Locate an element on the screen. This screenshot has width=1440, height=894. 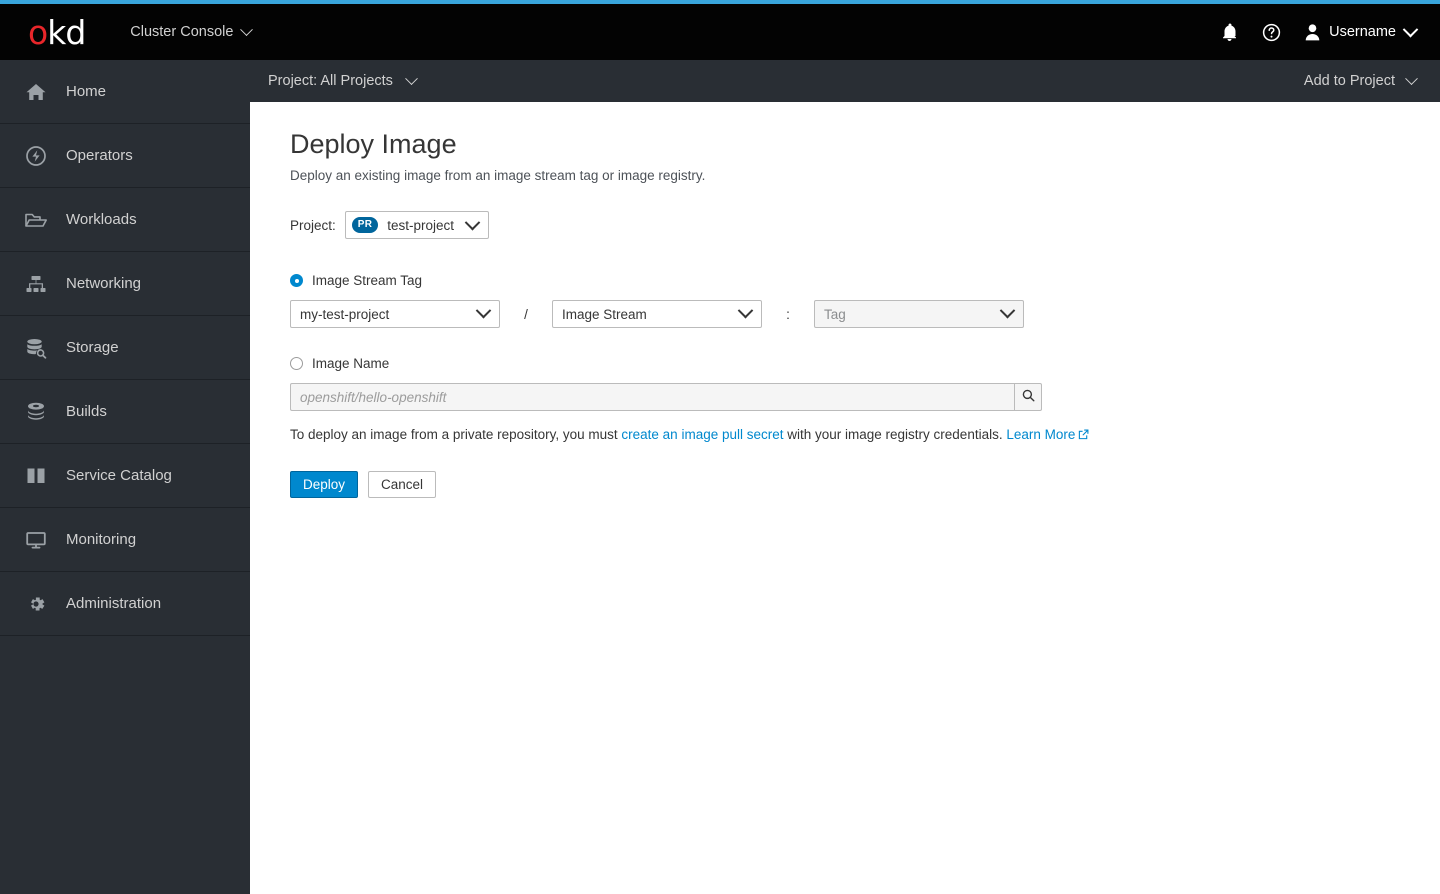
tag-select: Tag is located at coordinates (919, 314).